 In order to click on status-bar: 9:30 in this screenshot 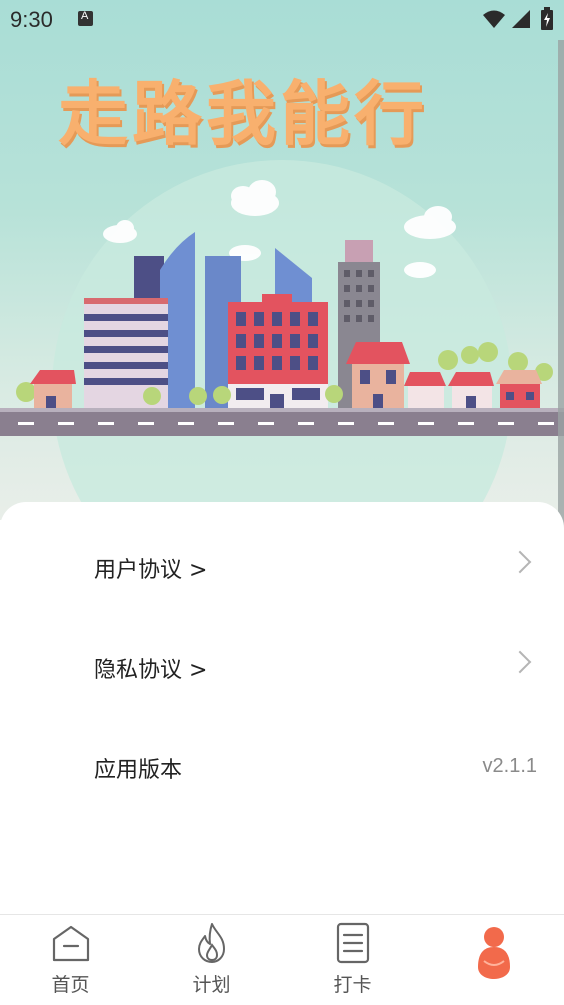, I will do `click(282, 20)`.